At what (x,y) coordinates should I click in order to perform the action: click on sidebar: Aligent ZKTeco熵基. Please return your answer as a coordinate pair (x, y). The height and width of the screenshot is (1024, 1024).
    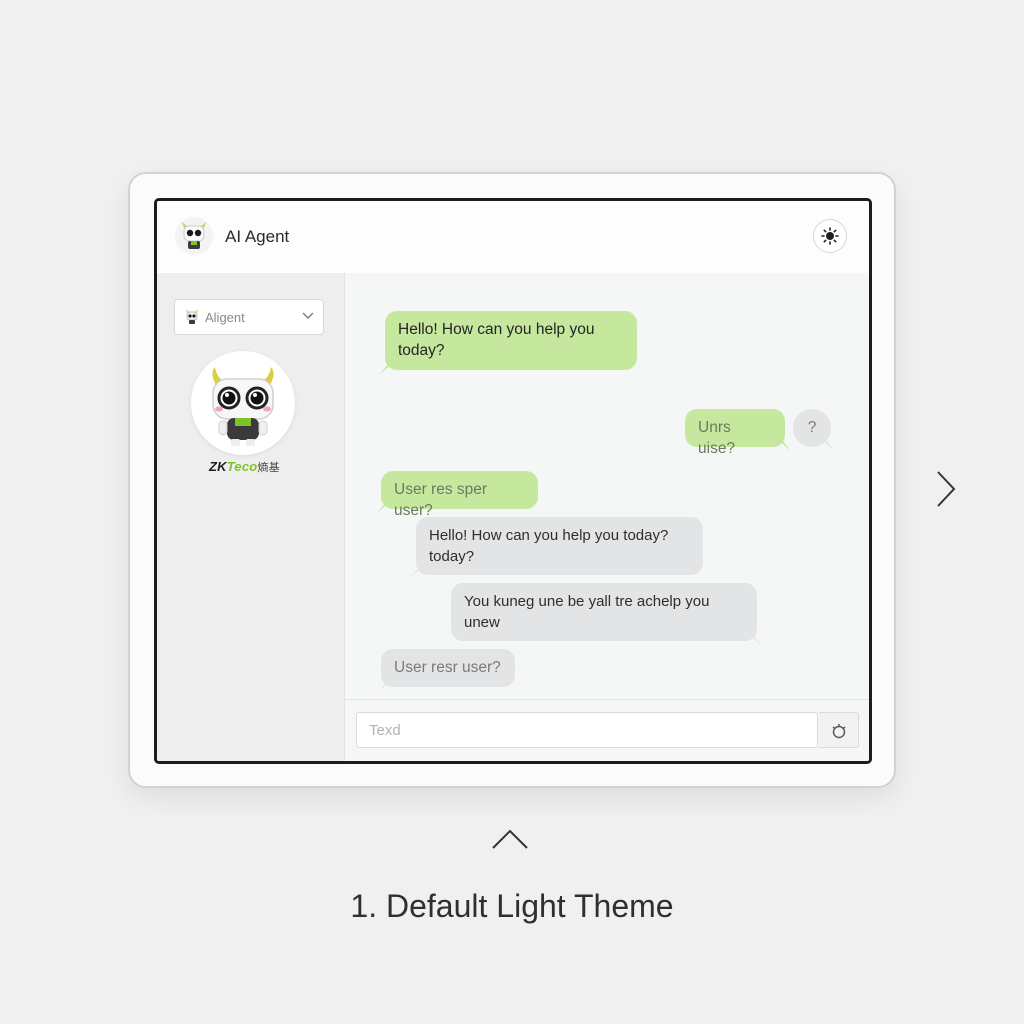
    Looking at the image, I should click on (251, 517).